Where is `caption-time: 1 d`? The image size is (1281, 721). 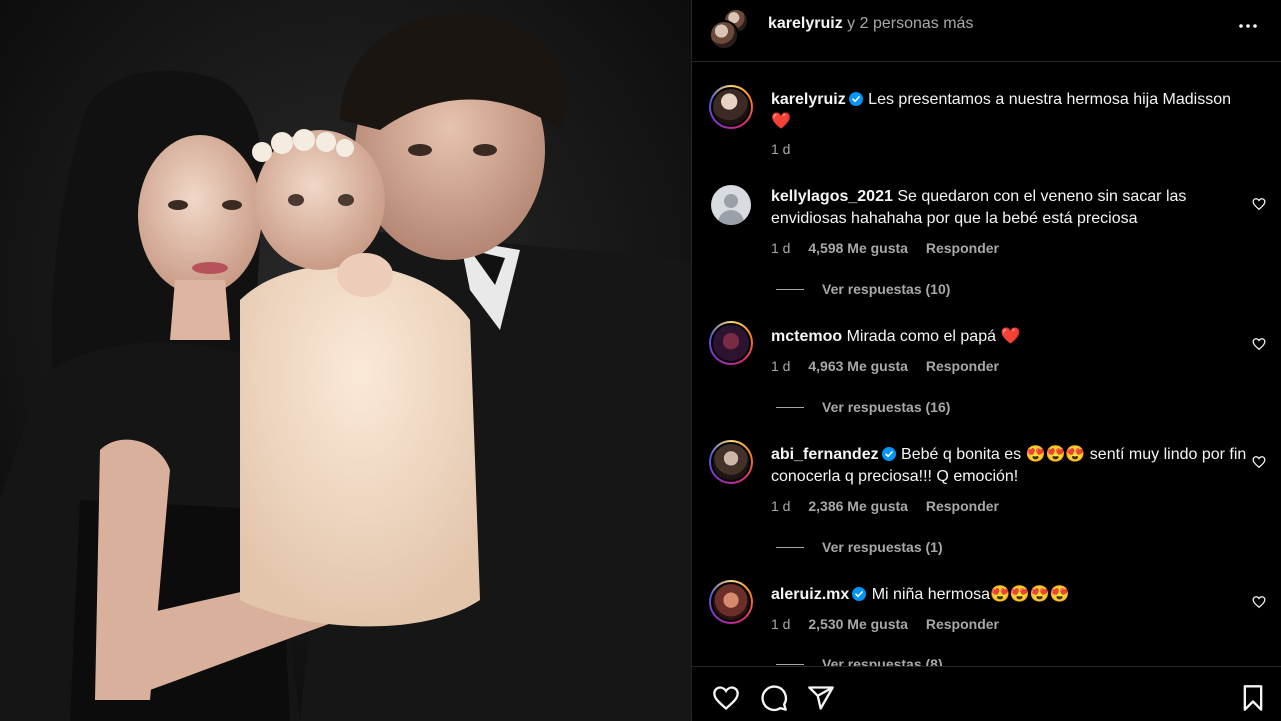
caption-time: 1 d is located at coordinates (780, 149).